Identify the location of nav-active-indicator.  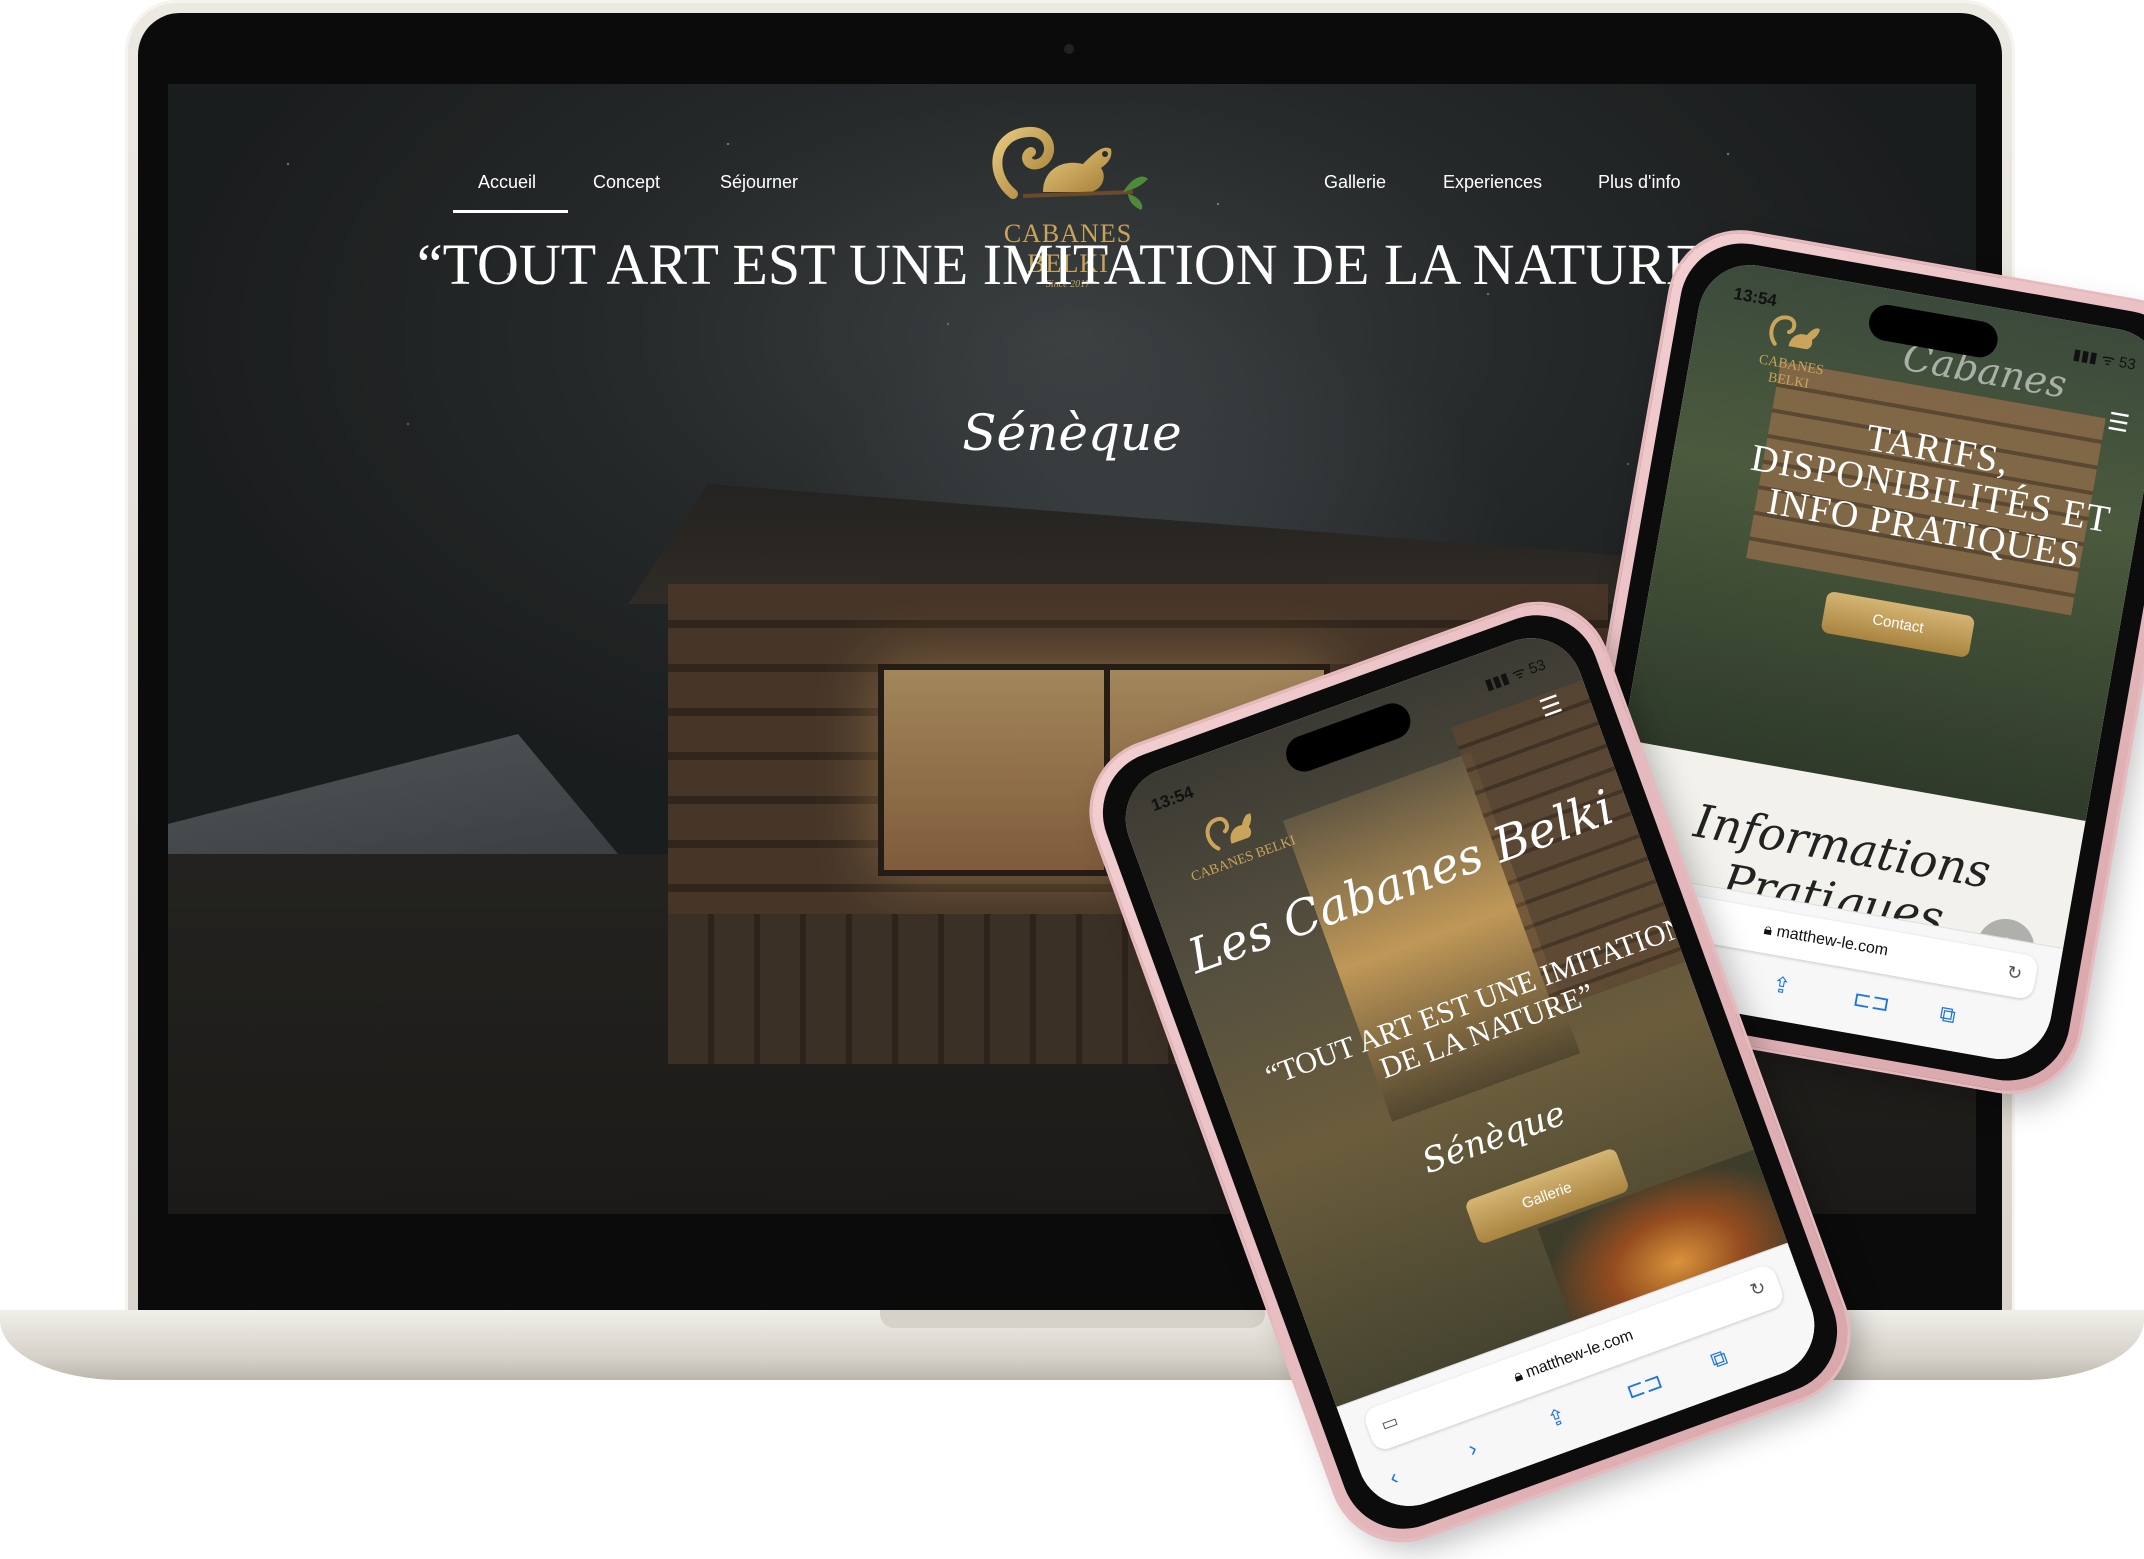
(510, 211).